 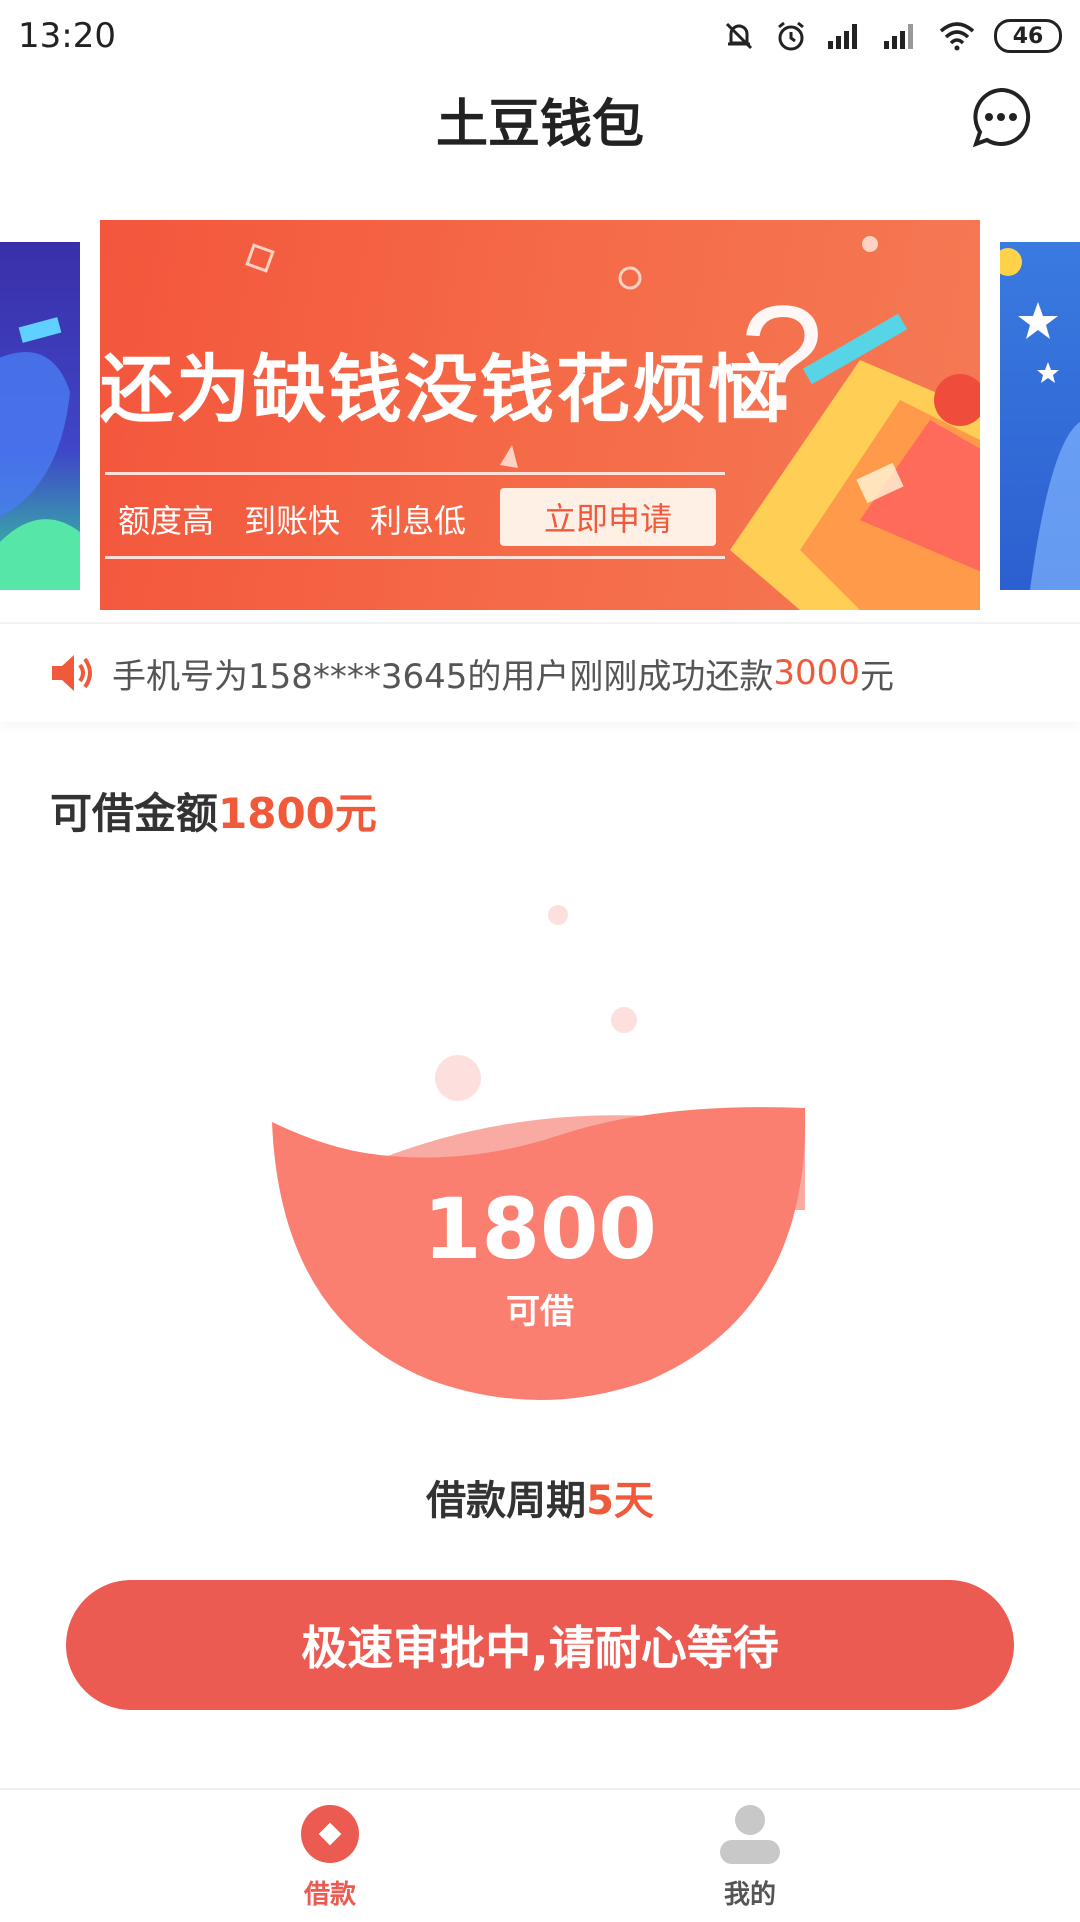 I want to click on mute-bell-icon, so click(x=739, y=36).